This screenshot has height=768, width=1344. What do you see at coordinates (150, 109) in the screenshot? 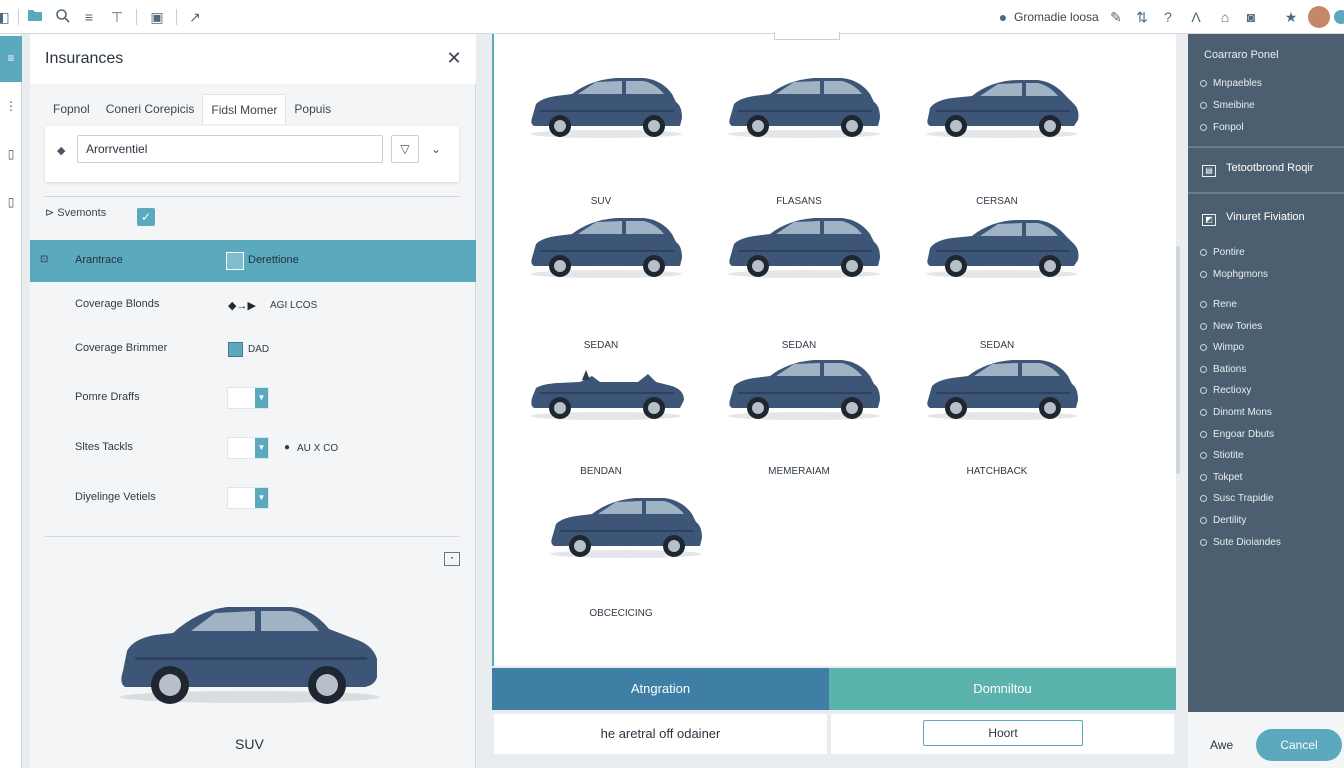
I see `tab-coneri-corepicis: Coneri Corepicis` at bounding box center [150, 109].